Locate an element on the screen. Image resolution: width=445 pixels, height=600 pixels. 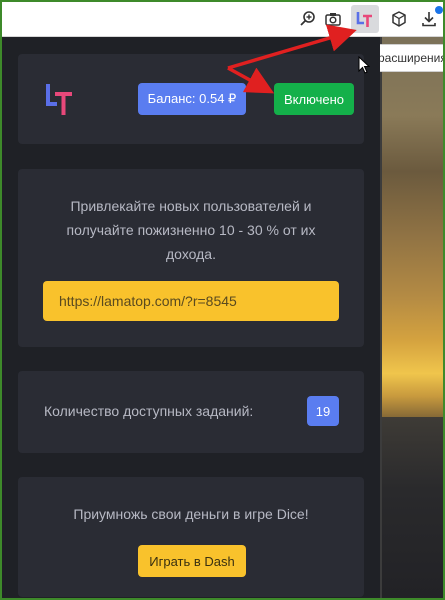
dice-description: Приумножь свои деньги в игре Dice! is located at coordinates (191, 514).